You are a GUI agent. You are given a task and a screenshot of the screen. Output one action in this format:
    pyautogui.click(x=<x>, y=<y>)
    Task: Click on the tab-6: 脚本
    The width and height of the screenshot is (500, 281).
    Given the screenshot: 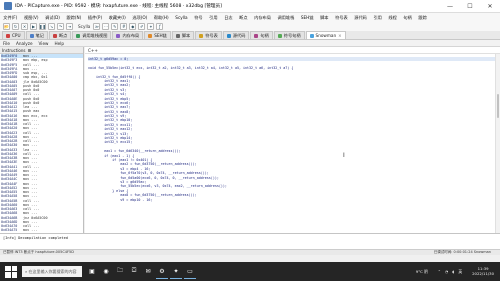 What is the action you would take?
    pyautogui.click(x=183, y=35)
    